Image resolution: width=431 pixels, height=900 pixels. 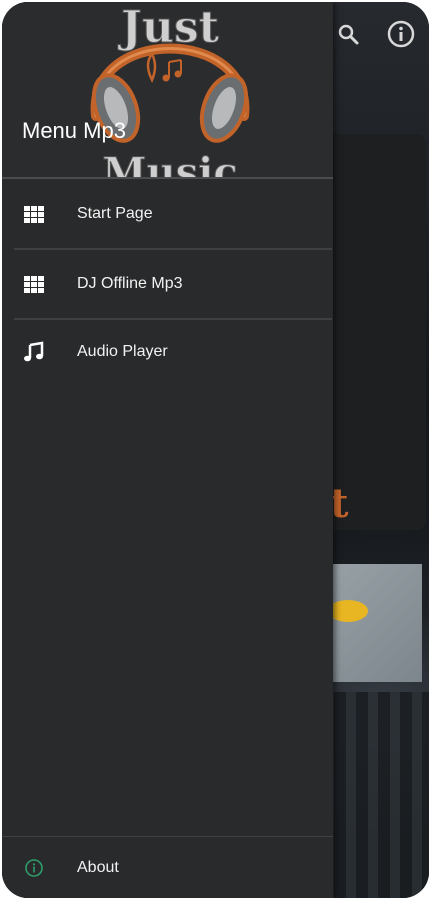 What do you see at coordinates (74, 130) in the screenshot?
I see `drawer-title: Menu Mp3` at bounding box center [74, 130].